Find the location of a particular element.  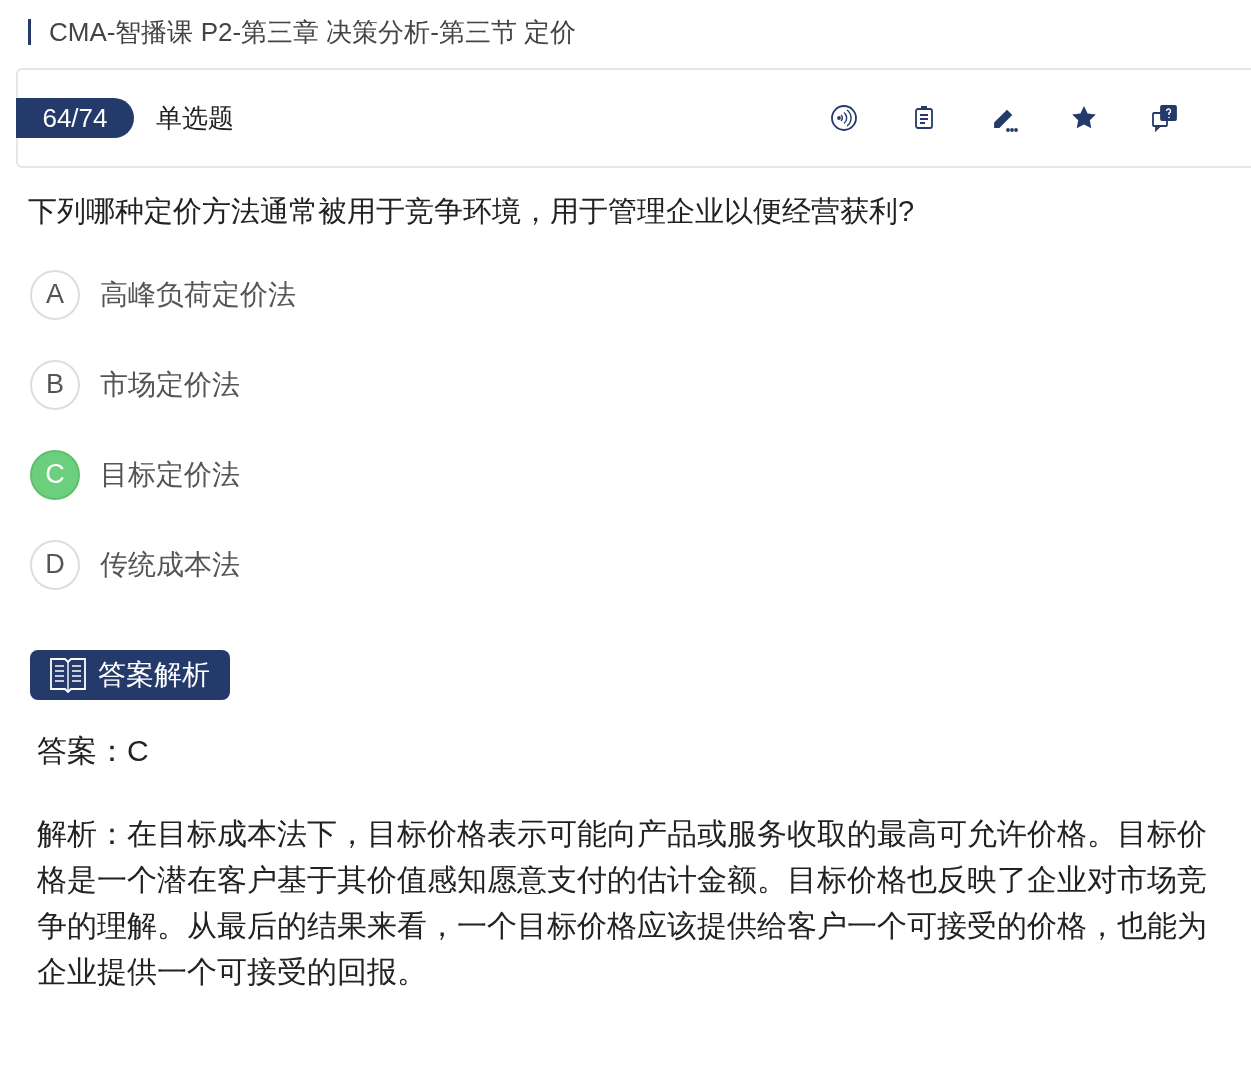

book-icon is located at coordinates (68, 674).